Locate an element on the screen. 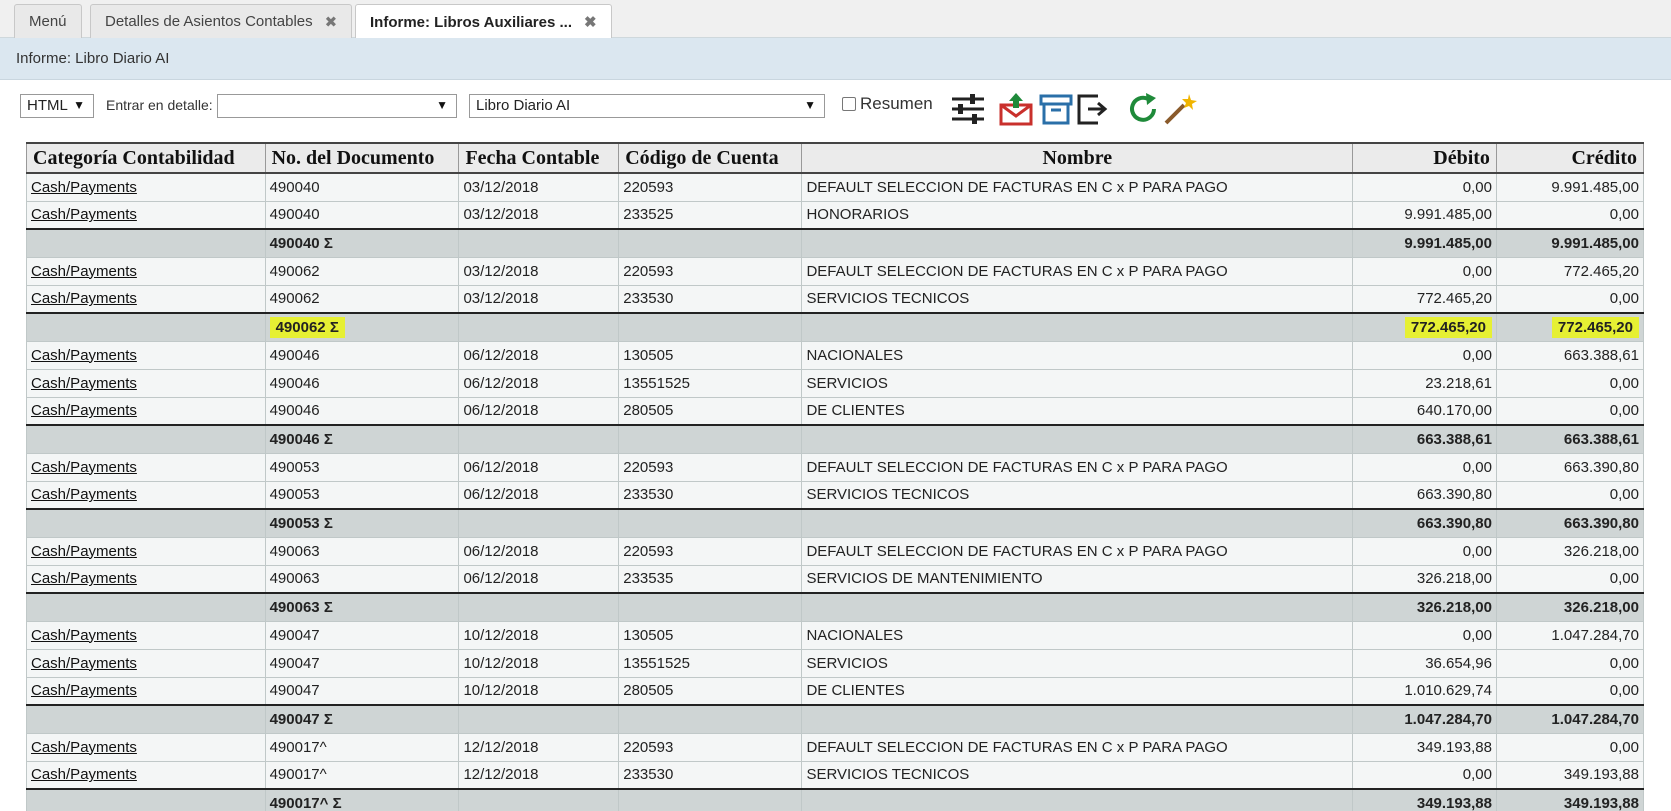 This screenshot has width=1671, height=811. cell-documento: 490063 is located at coordinates (362, 579).